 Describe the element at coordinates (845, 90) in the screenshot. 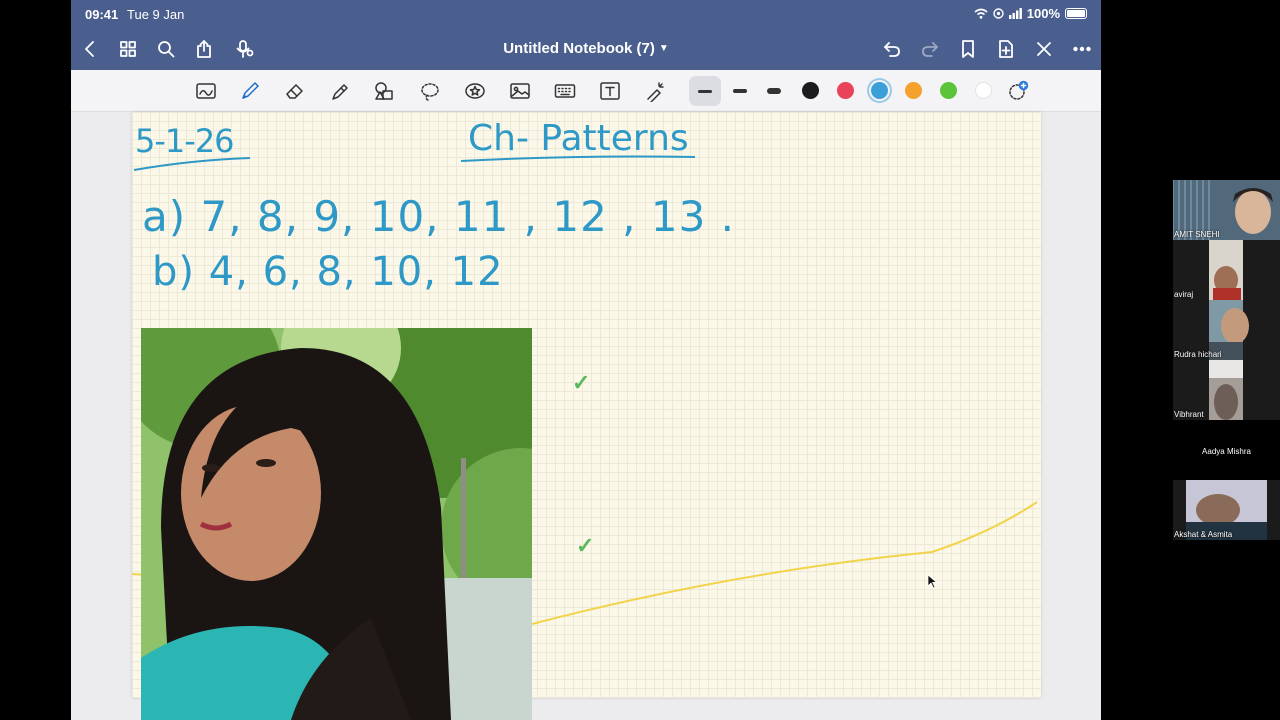

I see `color-swatch-red` at that location.